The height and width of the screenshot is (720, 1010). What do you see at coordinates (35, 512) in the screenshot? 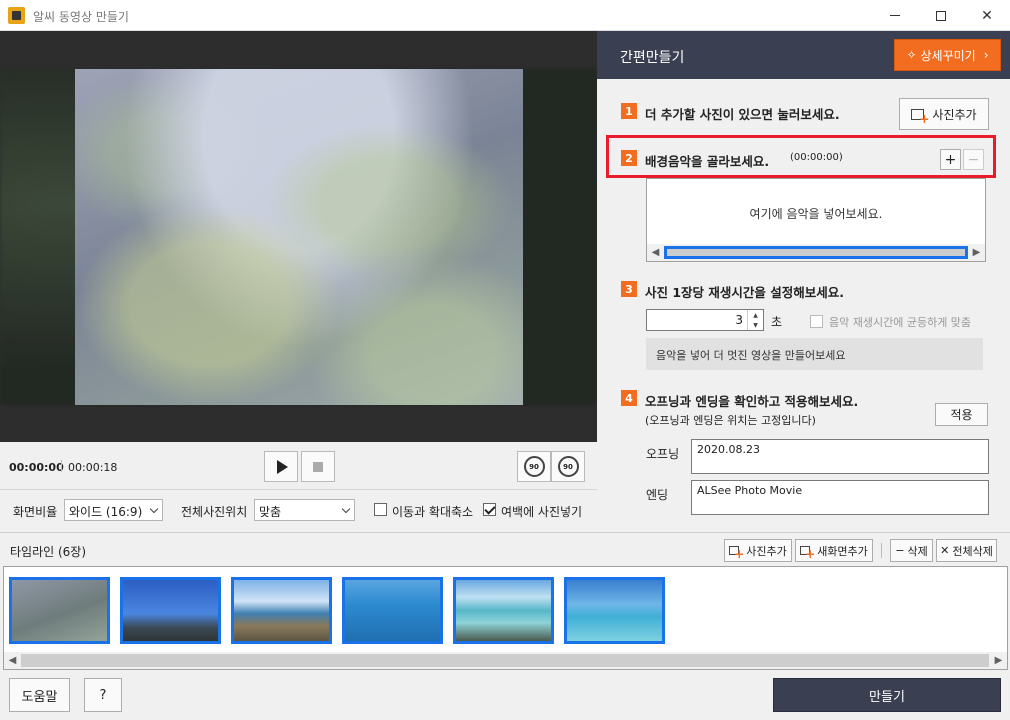
I see `aspect-label: 화면비율` at bounding box center [35, 512].